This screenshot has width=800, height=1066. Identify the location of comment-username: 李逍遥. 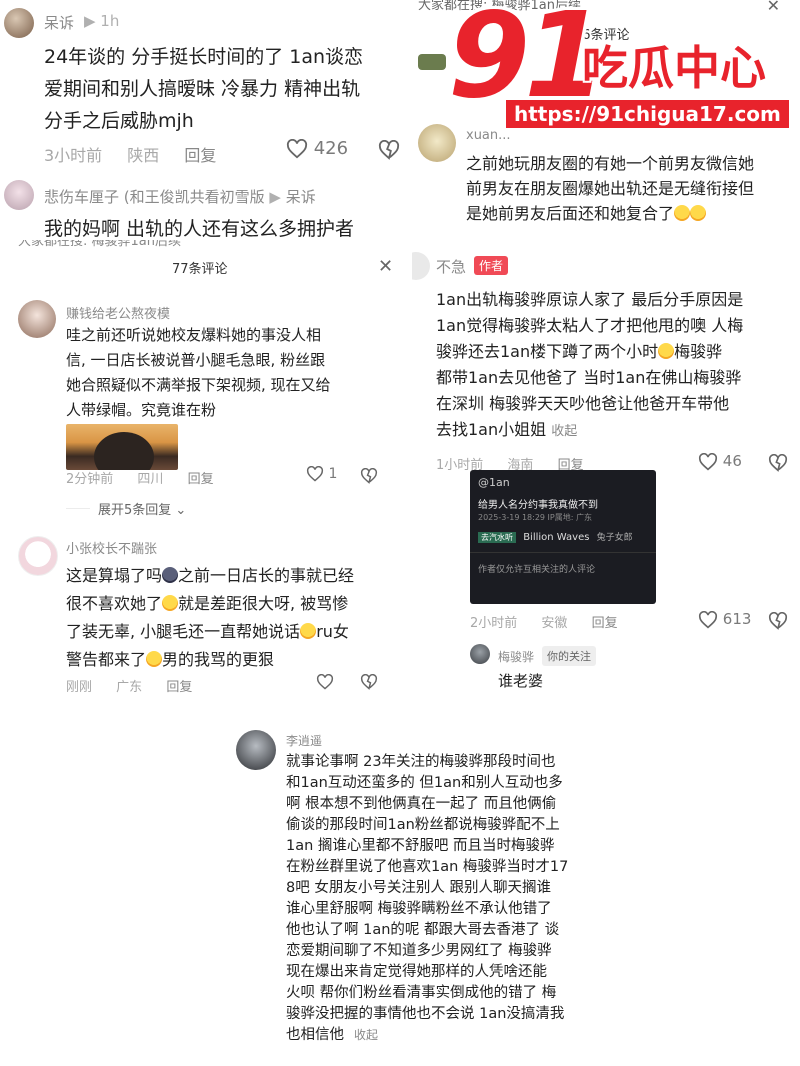
(304, 740).